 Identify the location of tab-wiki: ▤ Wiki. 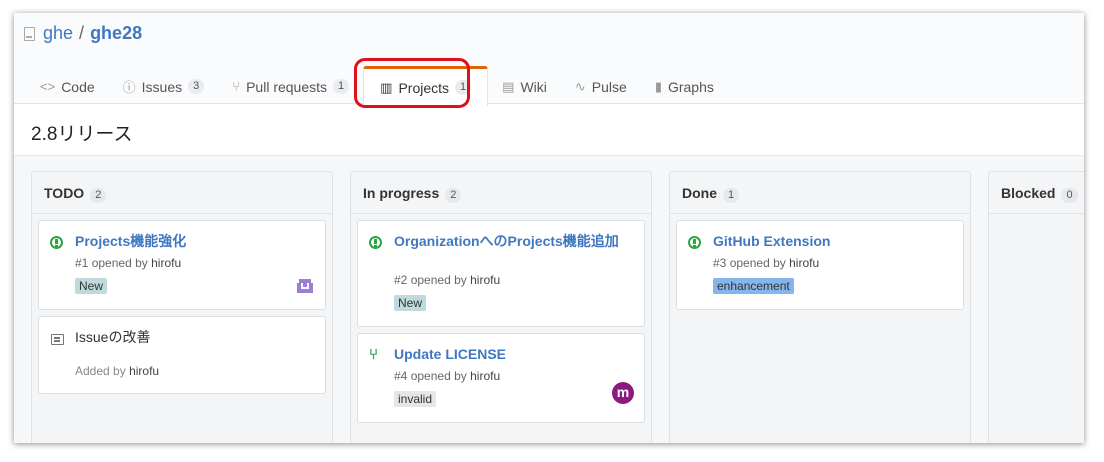
(524, 86).